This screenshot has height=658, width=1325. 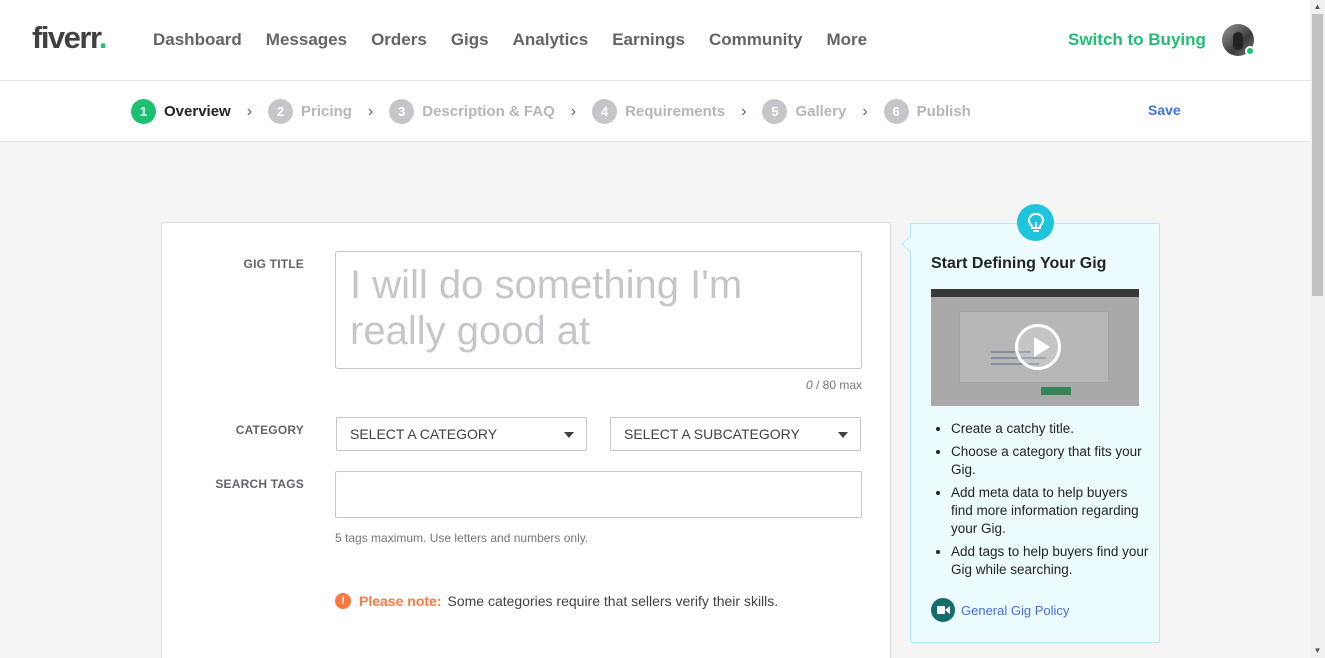 I want to click on step-pricing: 2 Pricing, so click(x=310, y=111).